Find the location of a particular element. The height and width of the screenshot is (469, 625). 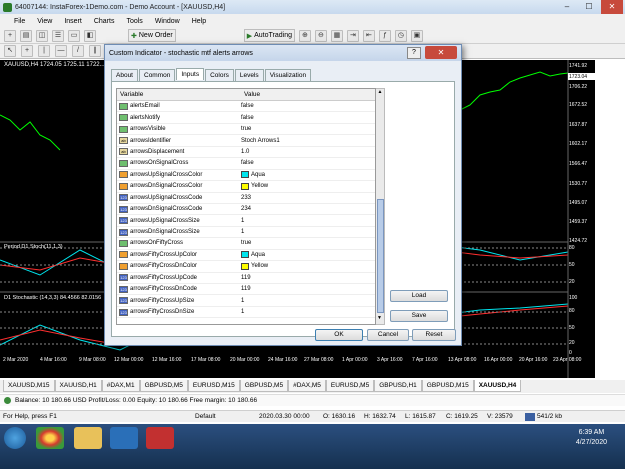

periods-icon: ◷ is located at coordinates (400, 35).